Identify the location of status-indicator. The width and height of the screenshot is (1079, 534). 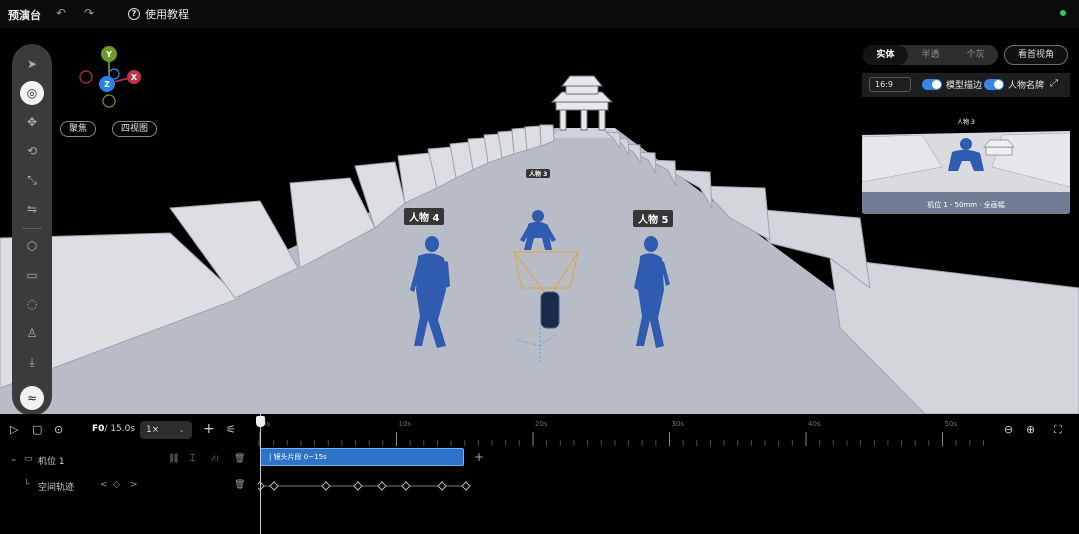
(1063, 13).